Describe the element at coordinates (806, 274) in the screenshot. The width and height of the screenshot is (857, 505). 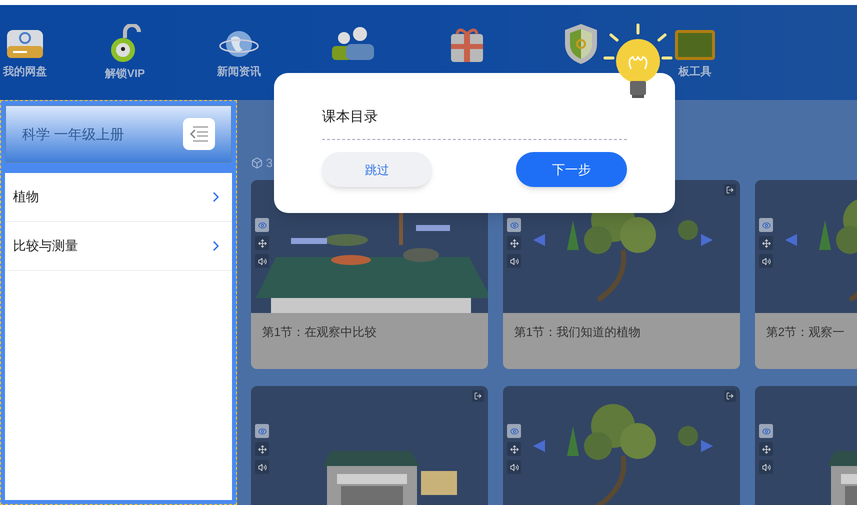
I see `lesson-card: 第2节：观察一` at that location.